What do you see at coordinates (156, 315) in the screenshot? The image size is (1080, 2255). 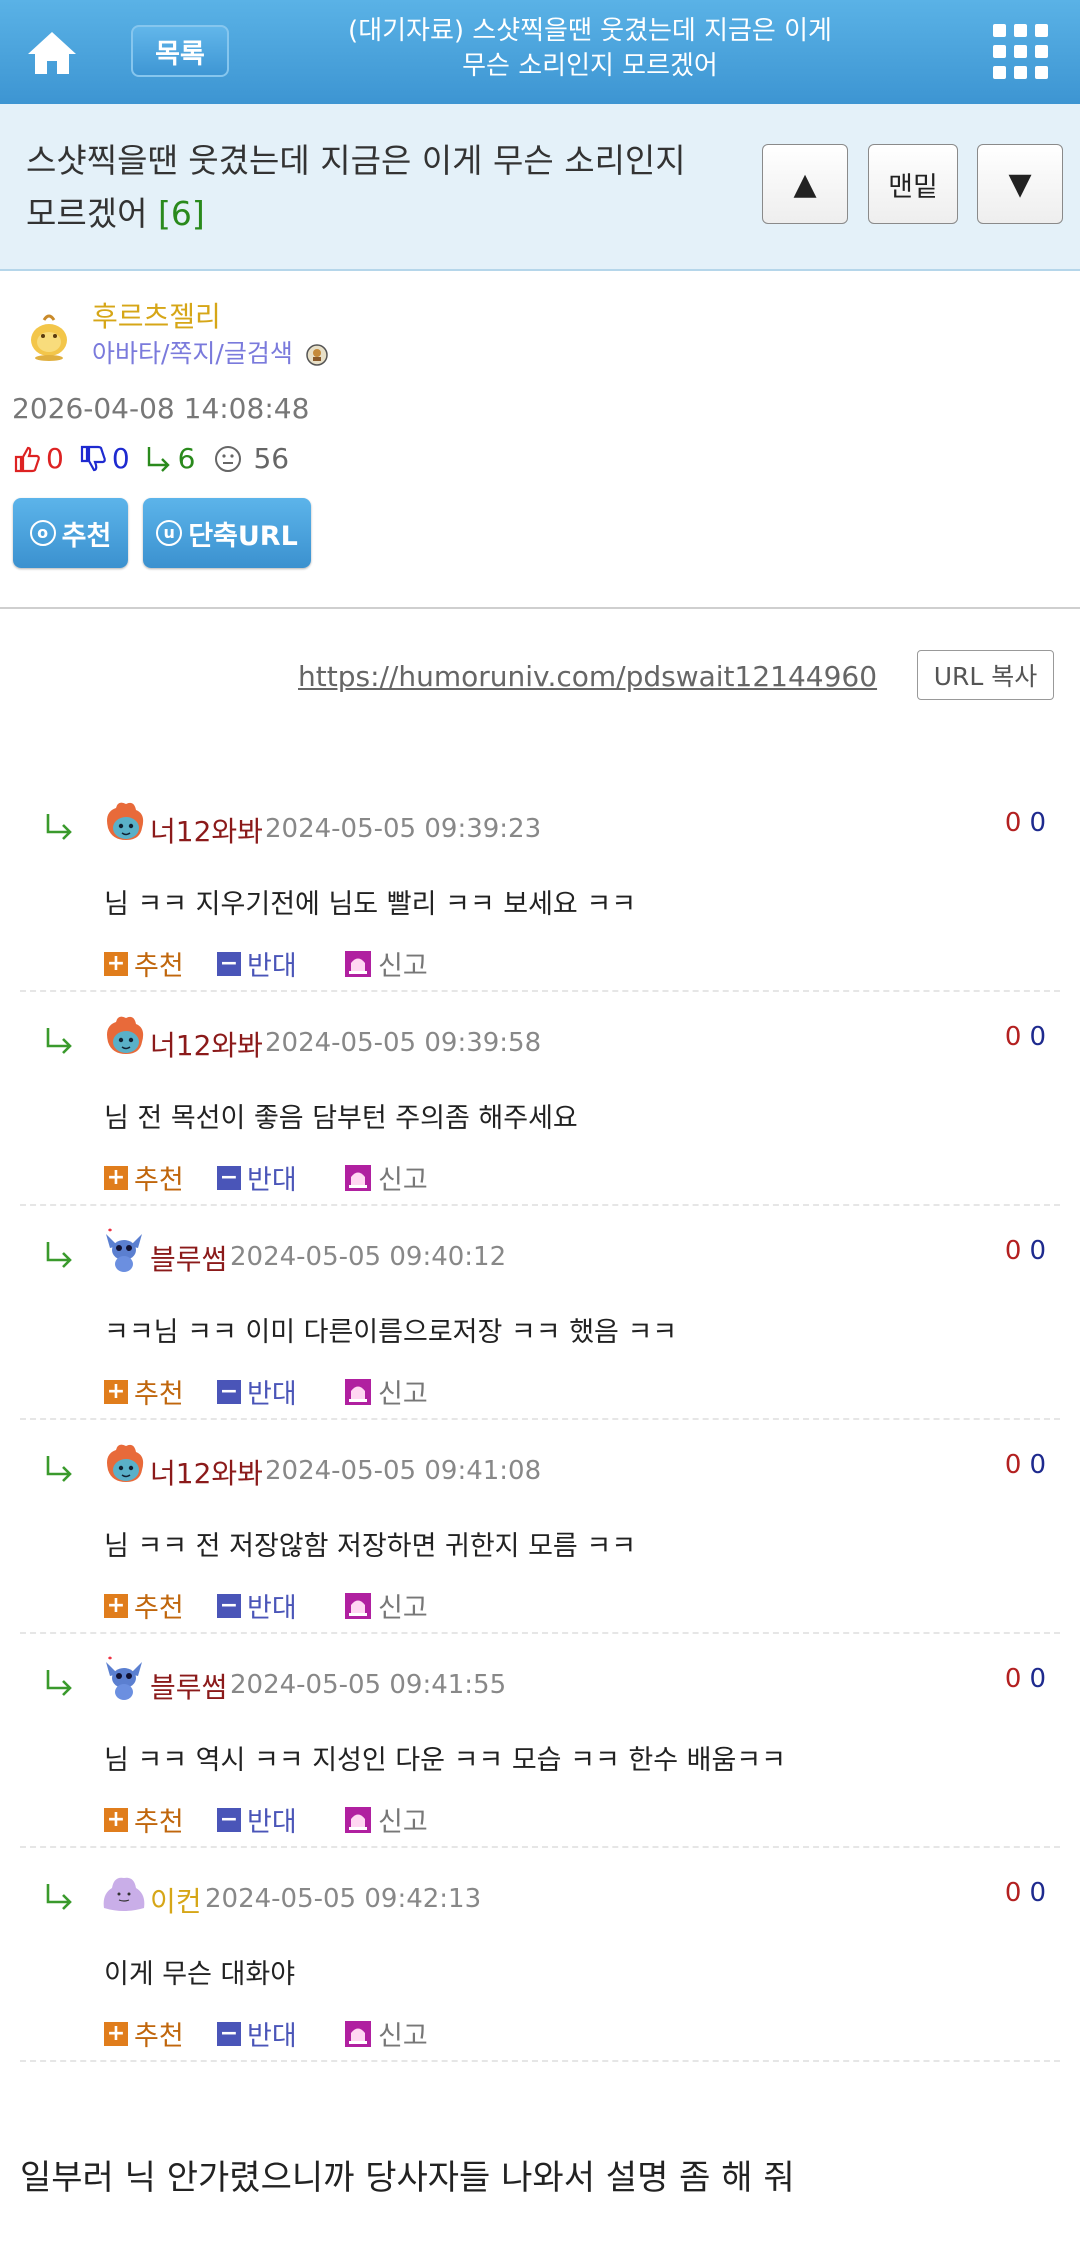 I see `author-name: 후르츠젤리` at bounding box center [156, 315].